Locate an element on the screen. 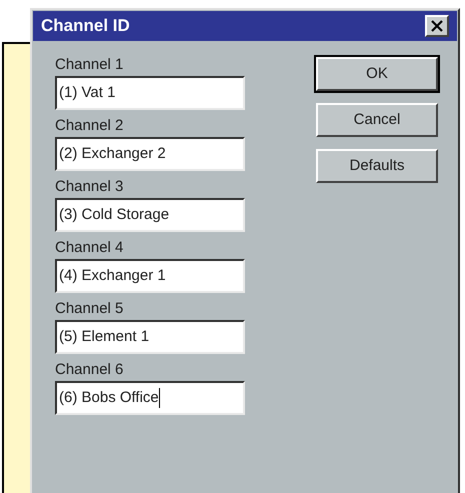 The image size is (465, 493). field-label: Channel 1 is located at coordinates (89, 65).